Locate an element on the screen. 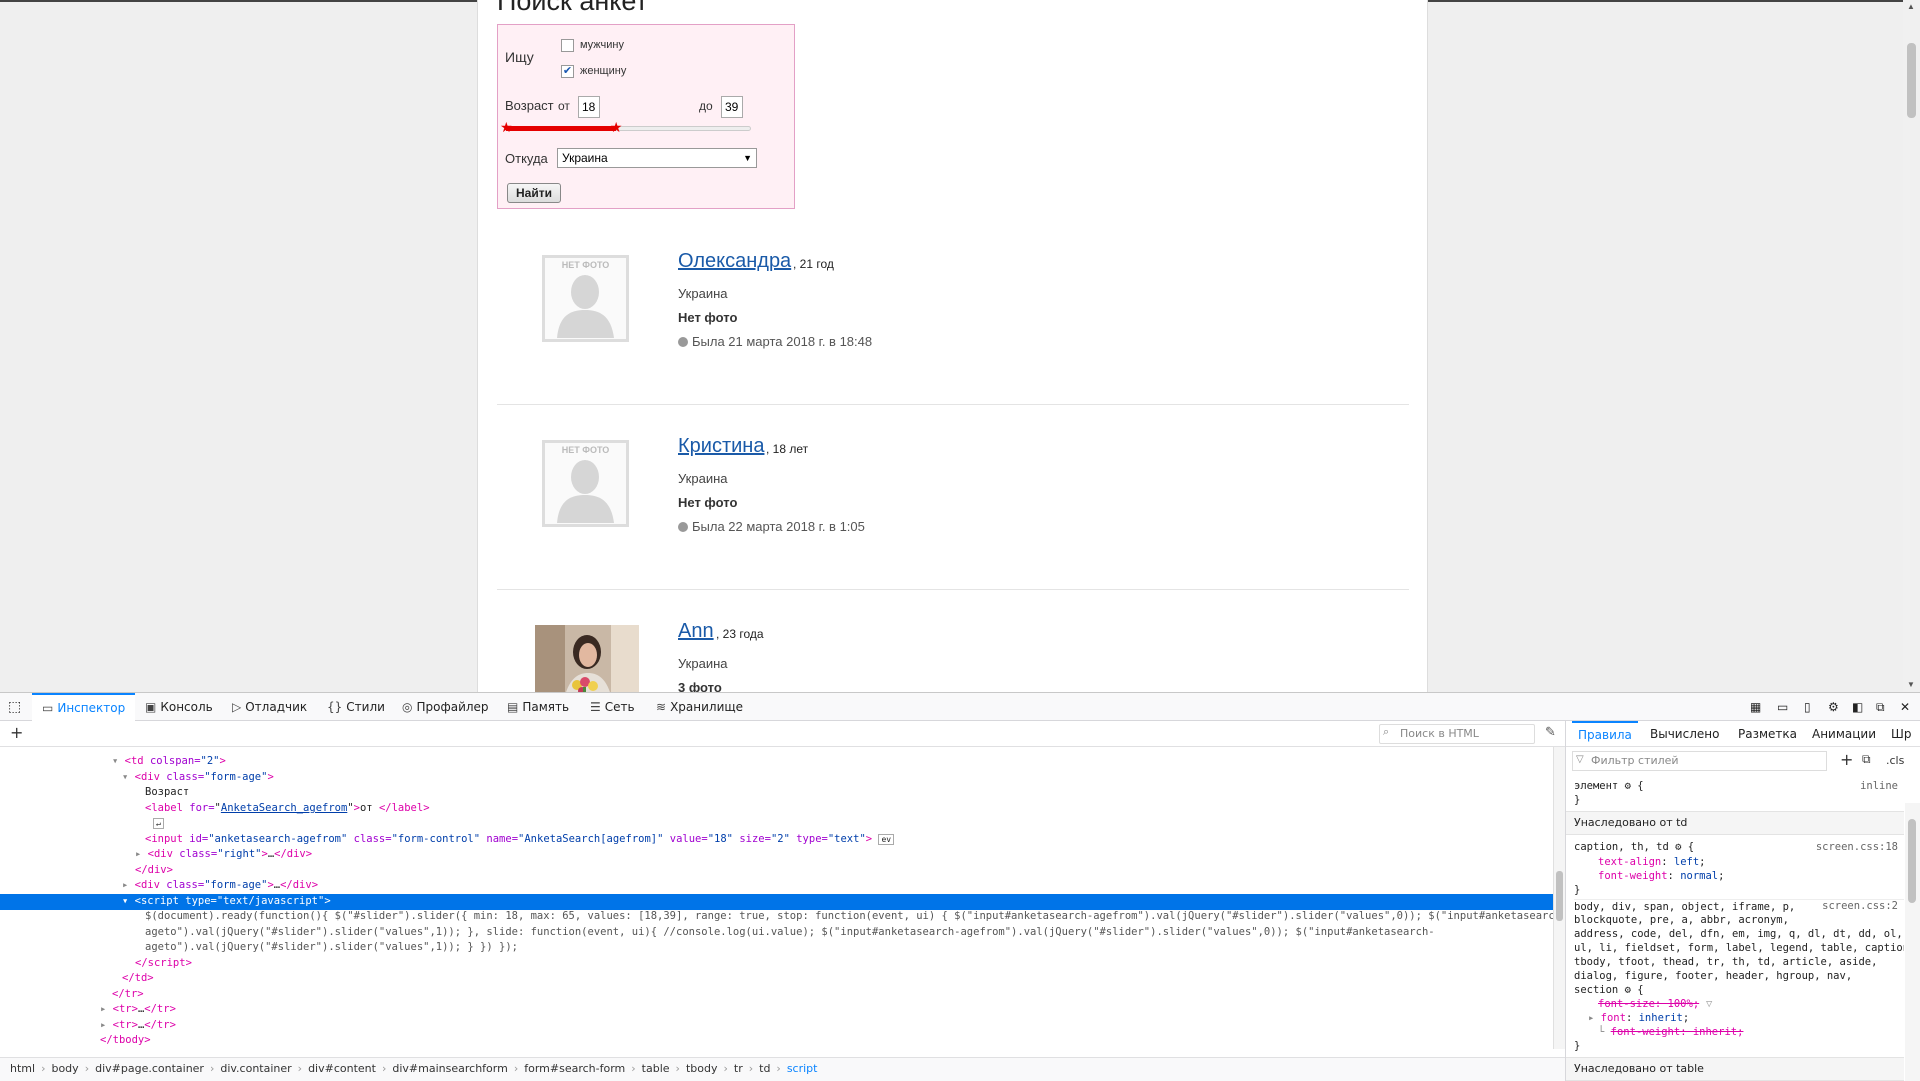  element-rule: элемент ⚙ { is located at coordinates (1609, 786).